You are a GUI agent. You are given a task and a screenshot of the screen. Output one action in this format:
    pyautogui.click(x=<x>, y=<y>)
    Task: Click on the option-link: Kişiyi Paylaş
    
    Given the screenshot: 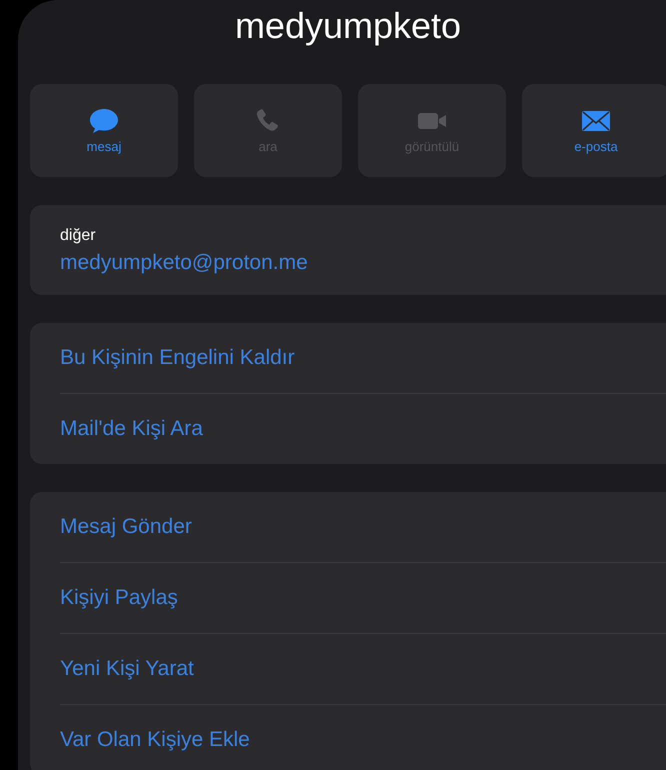 What is the action you would take?
    pyautogui.click(x=119, y=598)
    